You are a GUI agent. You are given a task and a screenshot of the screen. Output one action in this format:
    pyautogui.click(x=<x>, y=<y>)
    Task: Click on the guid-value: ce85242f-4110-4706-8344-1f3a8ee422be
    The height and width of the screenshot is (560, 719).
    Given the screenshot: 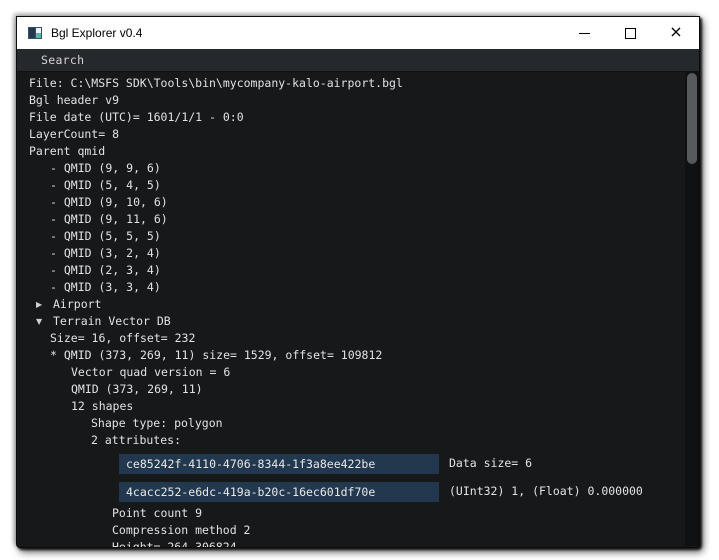 What is the action you would take?
    pyautogui.click(x=279, y=463)
    